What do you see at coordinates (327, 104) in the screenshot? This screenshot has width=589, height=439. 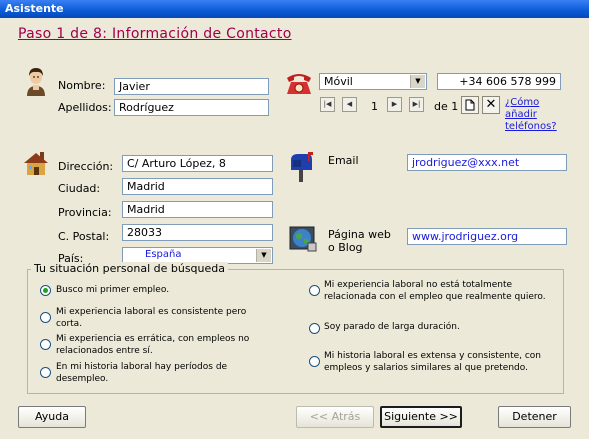 I see `first-record-button: |◀` at bounding box center [327, 104].